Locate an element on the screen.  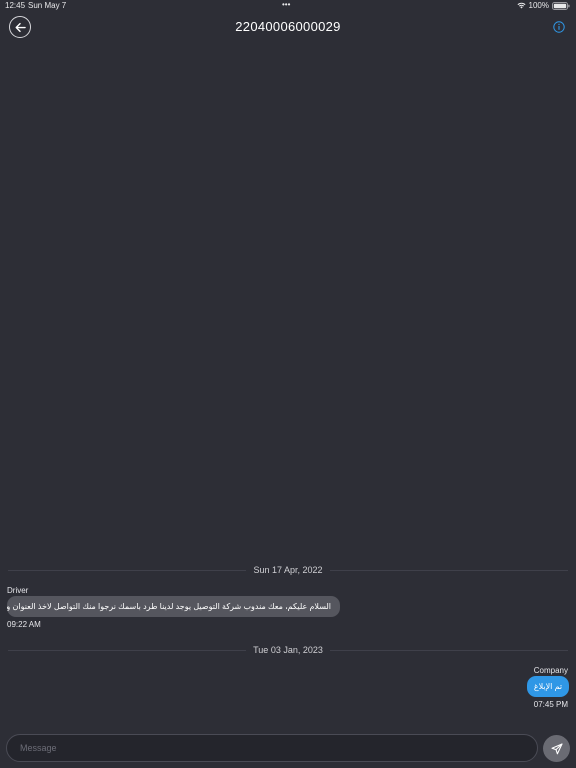
message-time: 09:22 AM is located at coordinates (24, 624).